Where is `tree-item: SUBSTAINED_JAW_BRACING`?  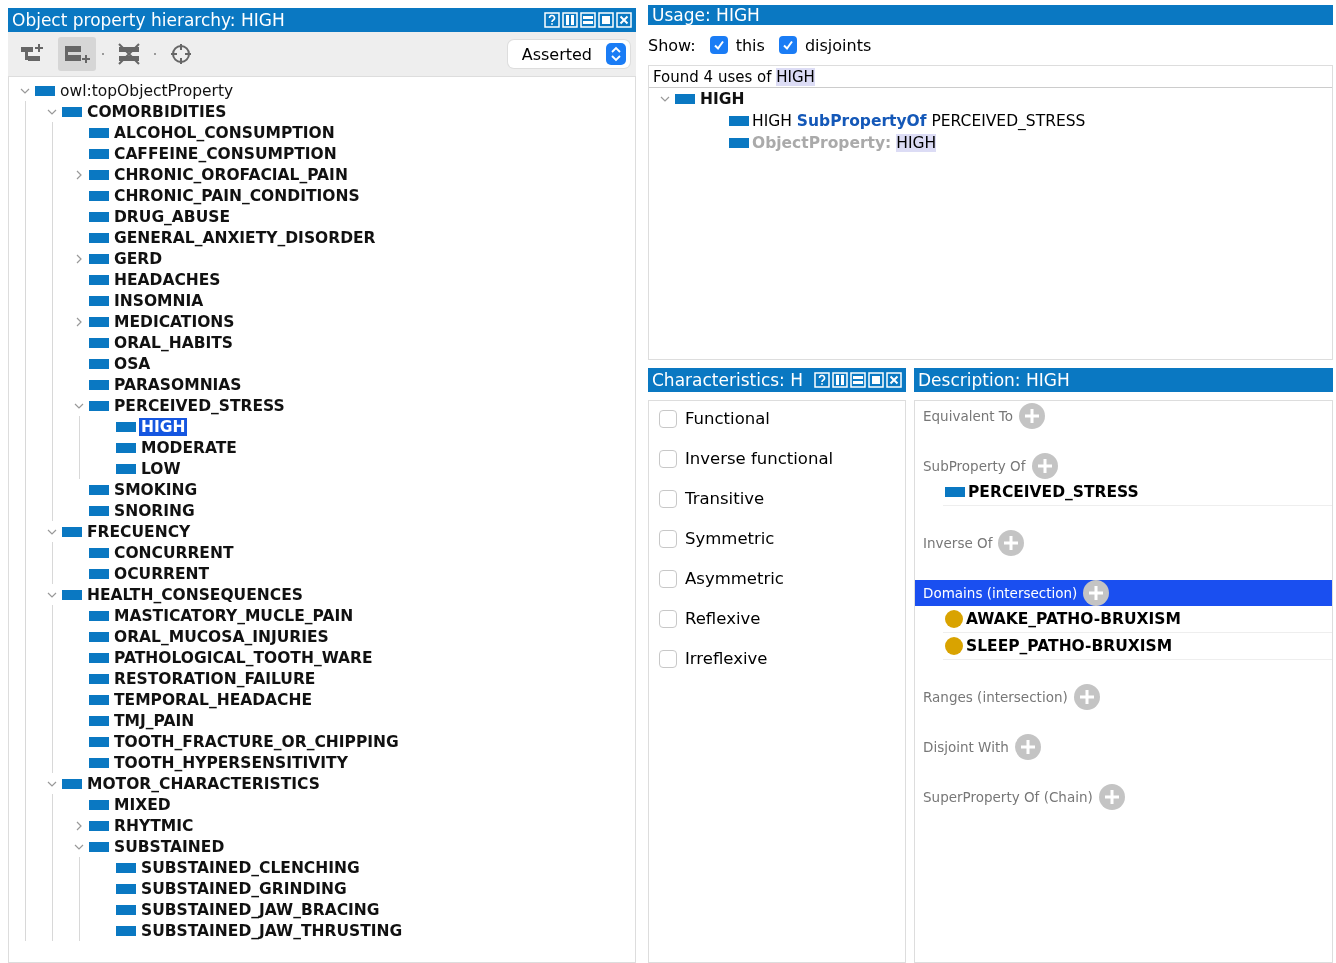
tree-item: SUBSTAINED_JAW_BRACING is located at coordinates (260, 909).